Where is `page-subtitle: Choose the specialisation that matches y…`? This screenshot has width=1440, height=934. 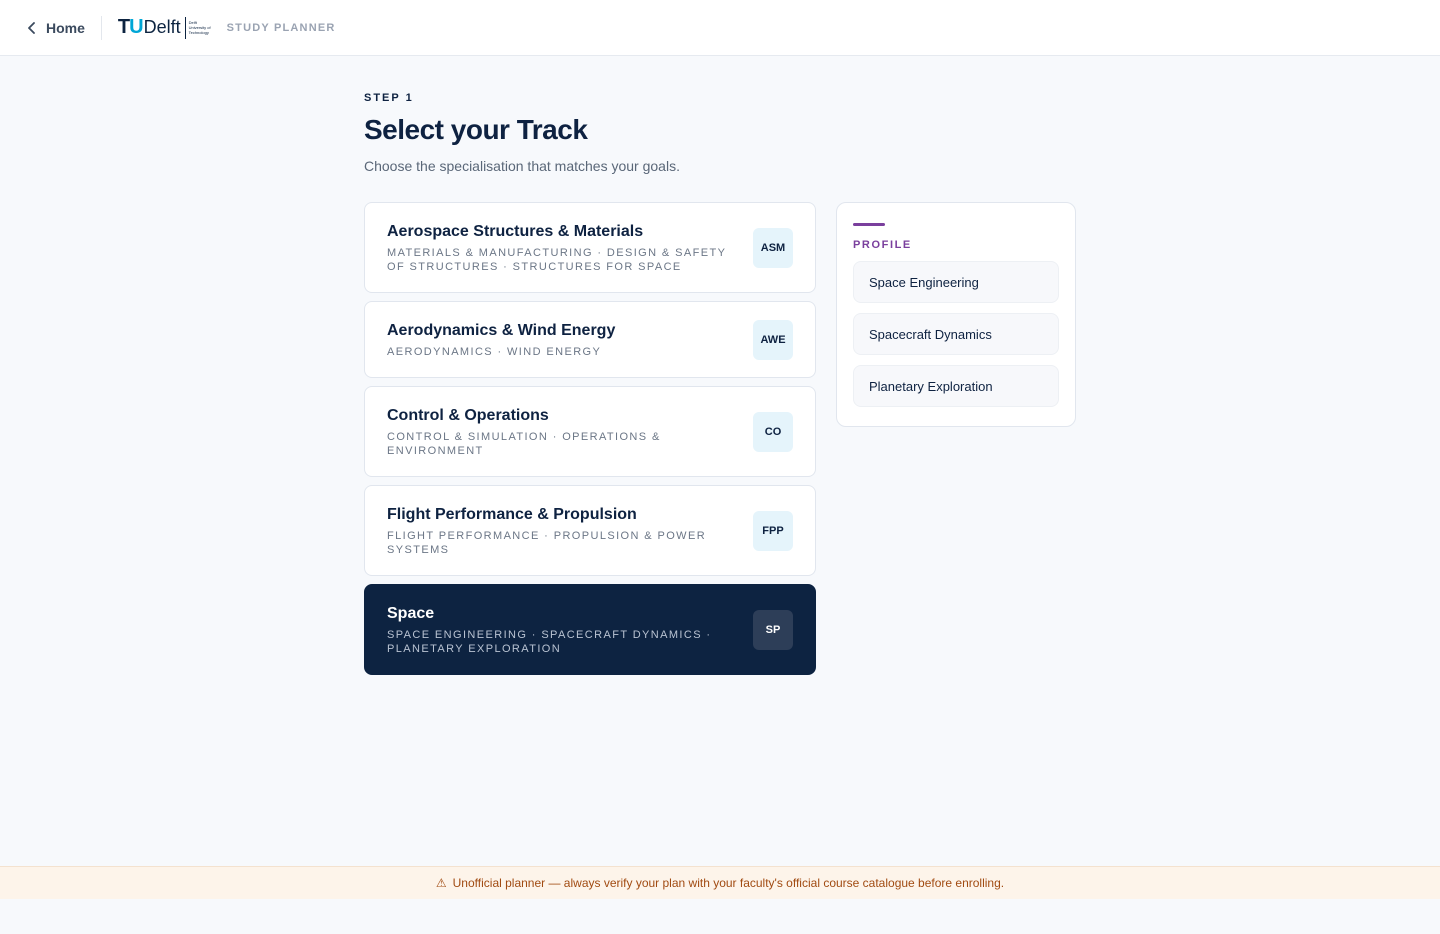 page-subtitle: Choose the specialisation that matches y… is located at coordinates (522, 166).